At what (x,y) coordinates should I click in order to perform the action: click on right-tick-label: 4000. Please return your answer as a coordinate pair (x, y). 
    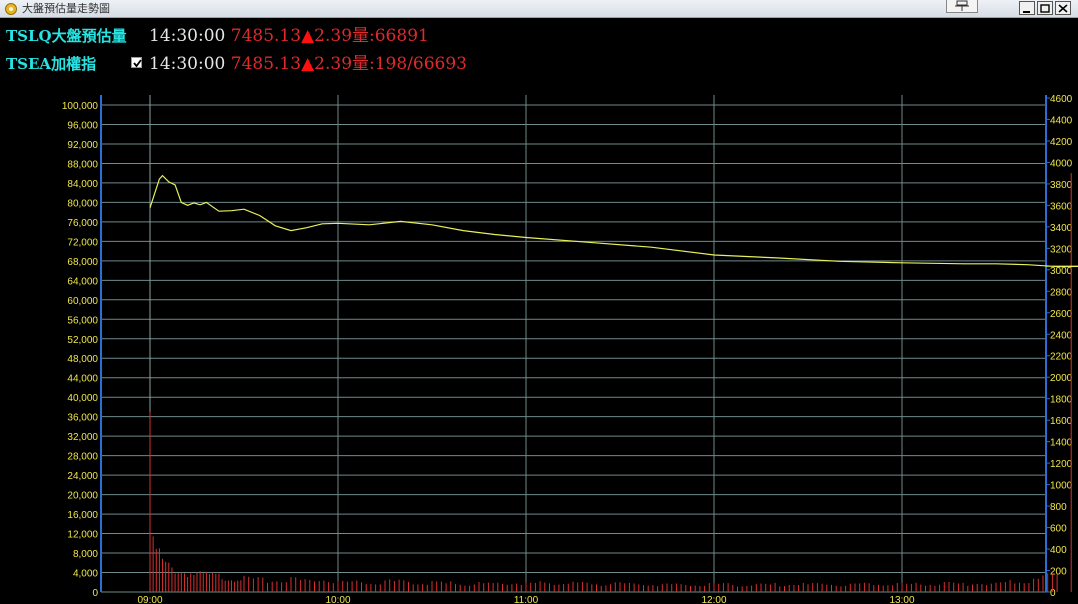
    Looking at the image, I should click on (1061, 163).